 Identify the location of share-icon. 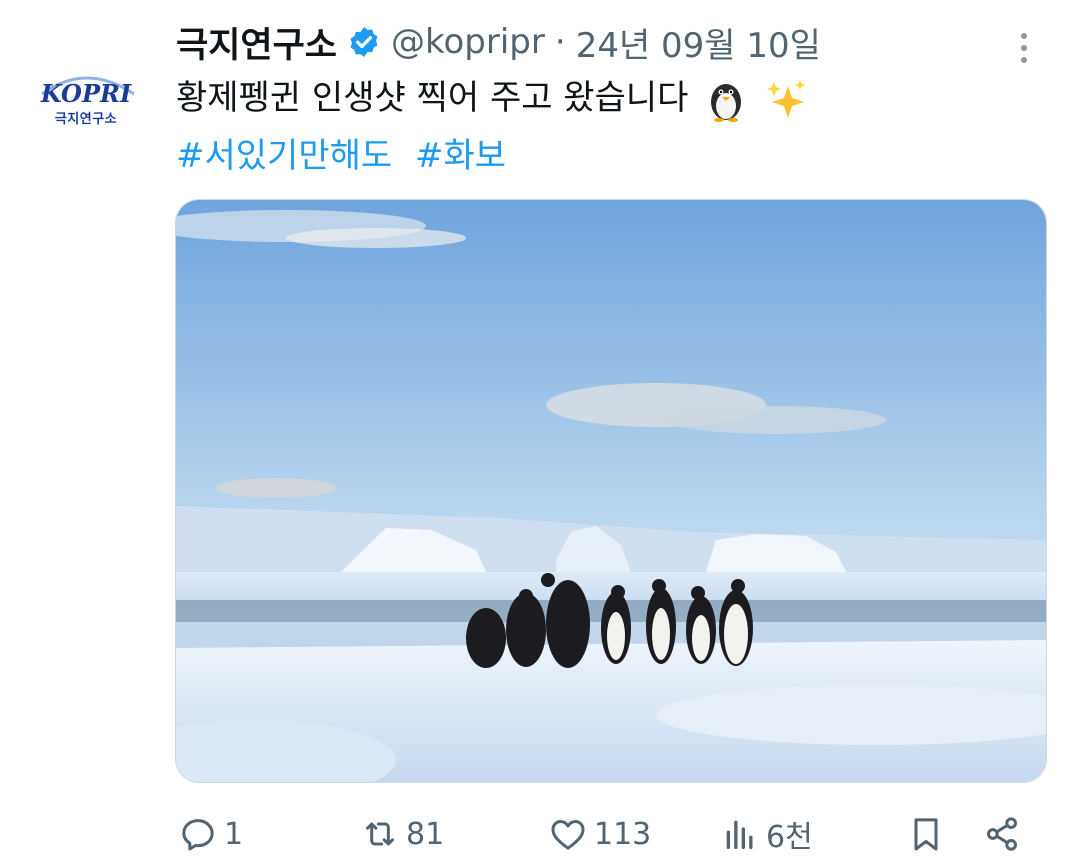
(1002, 834).